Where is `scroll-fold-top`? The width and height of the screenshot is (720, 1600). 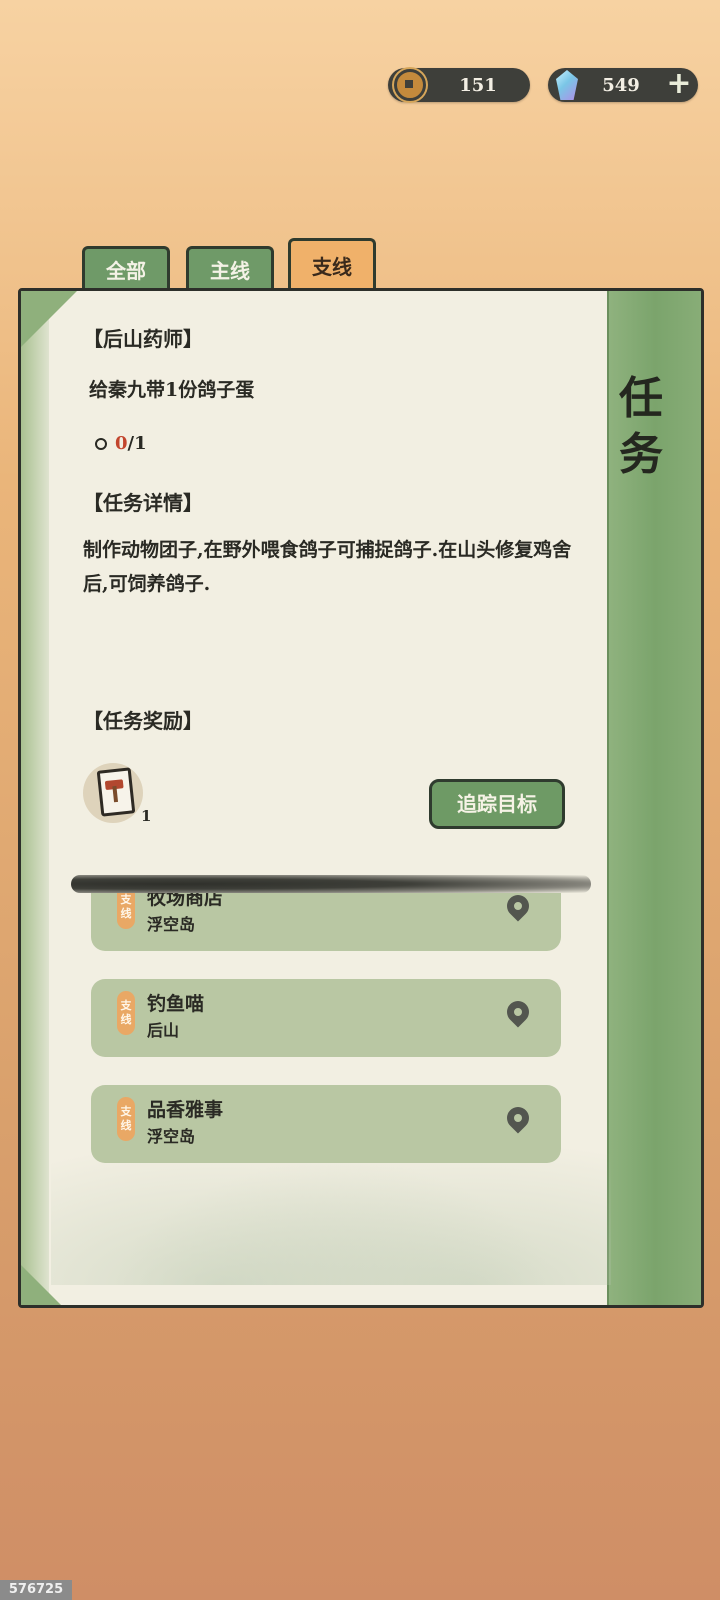
scroll-fold-top is located at coordinates (49, 319).